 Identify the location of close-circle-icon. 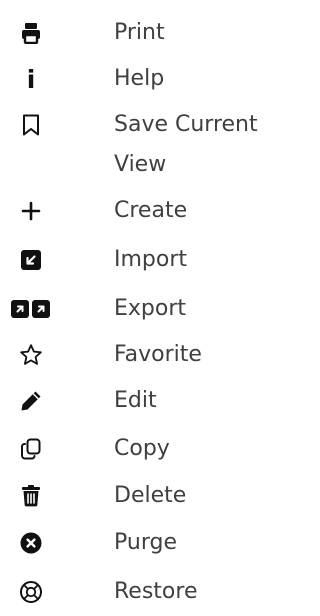
(31, 543).